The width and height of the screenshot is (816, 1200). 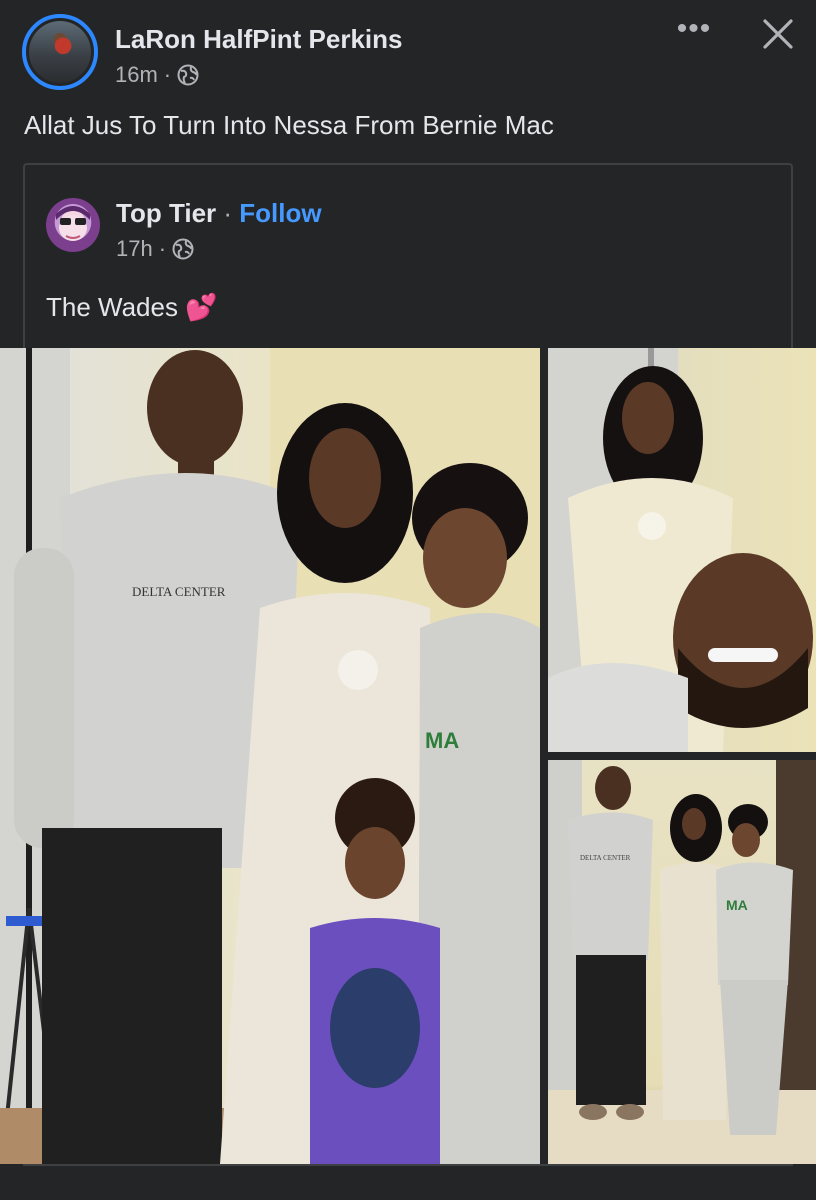 What do you see at coordinates (408, 1182) in the screenshot?
I see `post-footer` at bounding box center [408, 1182].